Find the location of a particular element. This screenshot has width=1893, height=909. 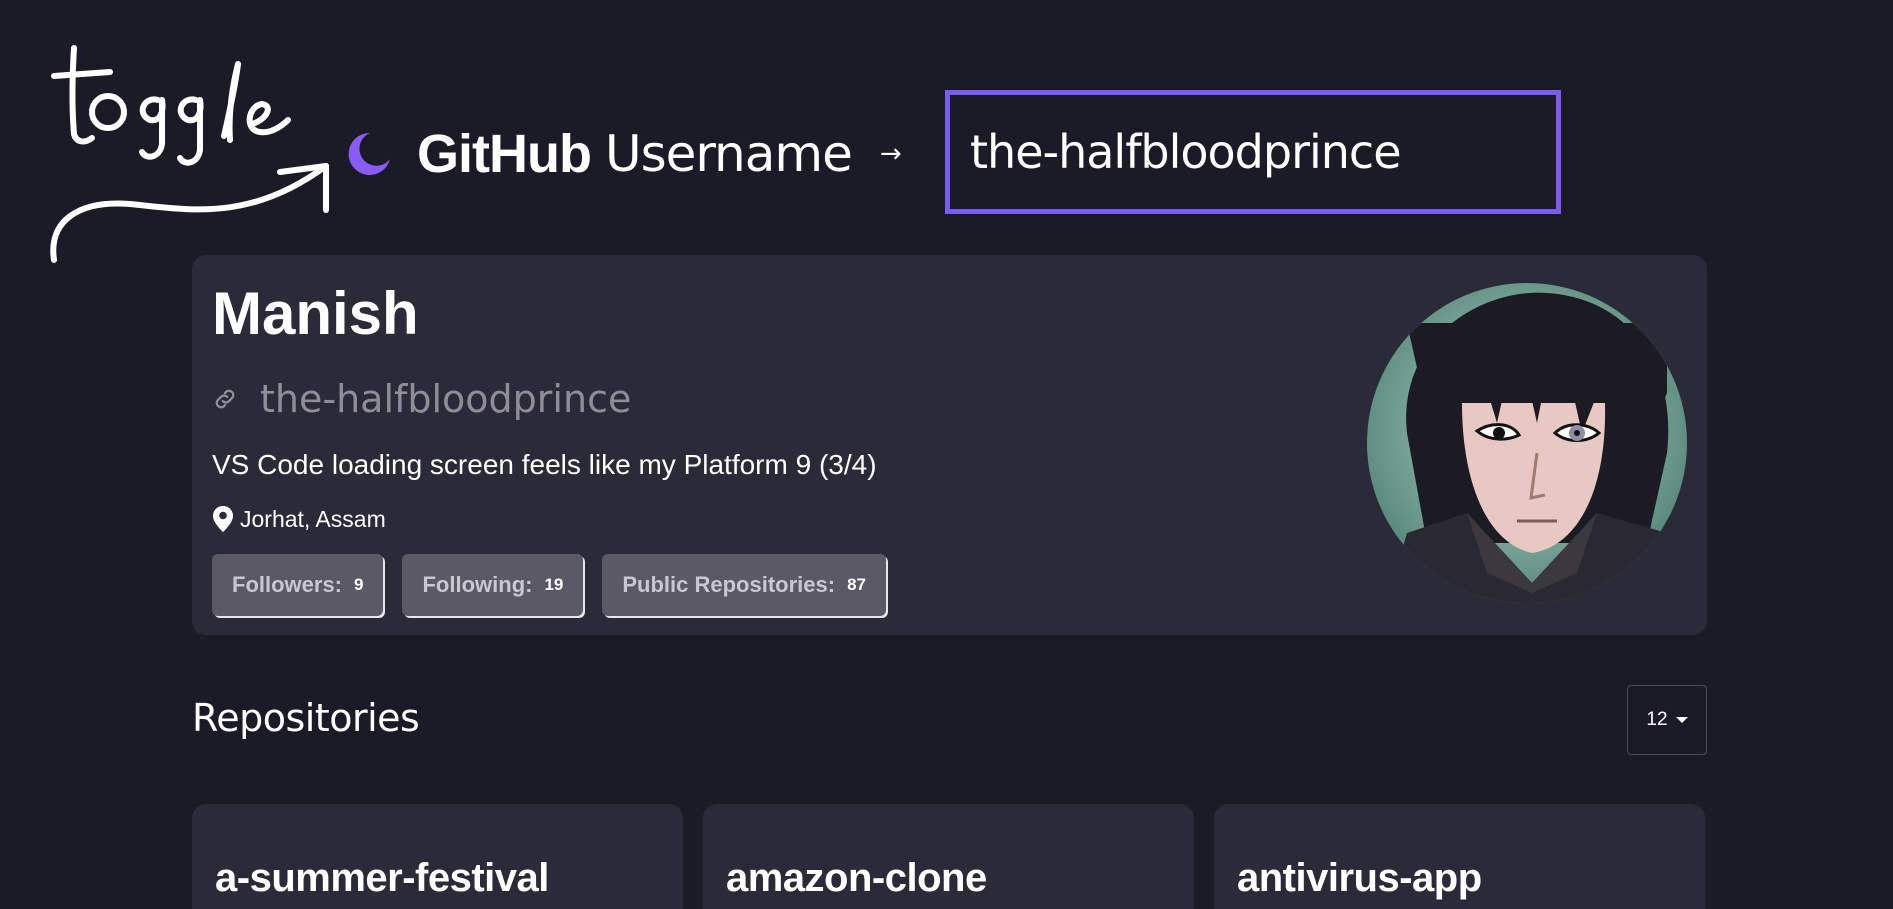

arrow-right-icon: → is located at coordinates (890, 154).